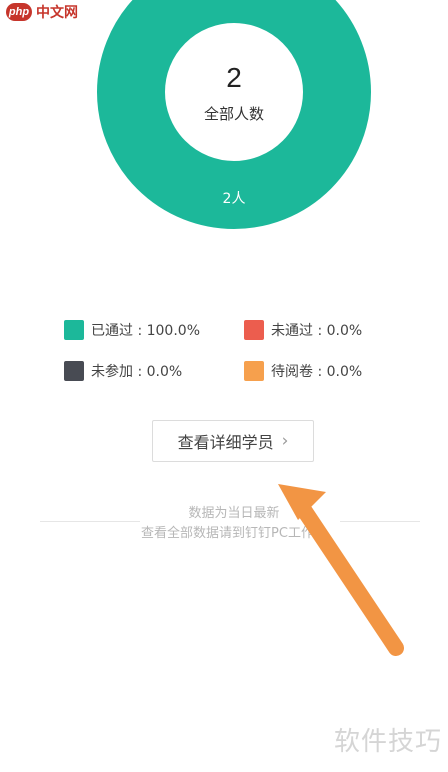 The width and height of the screenshot is (448, 772). What do you see at coordinates (74, 371) in the screenshot?
I see `legend-swatch-absent` at bounding box center [74, 371].